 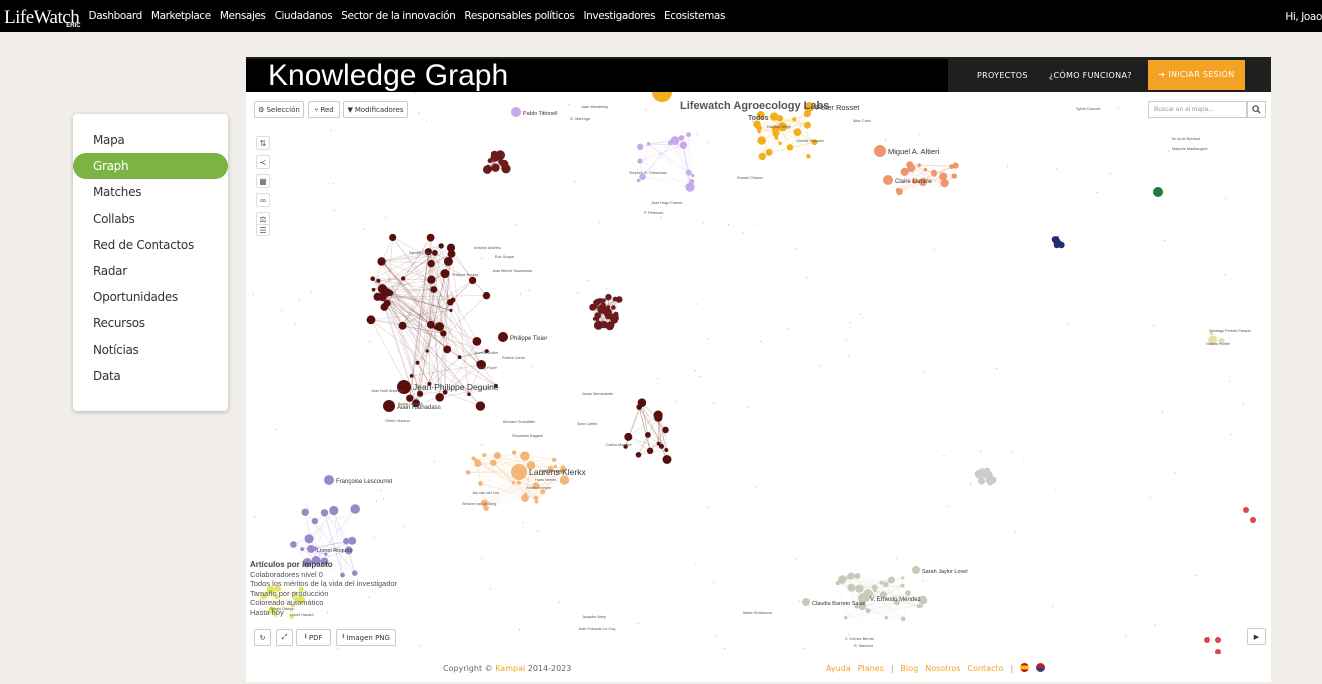 What do you see at coordinates (914, 182) in the screenshot?
I see `node-label: Claire Lamine` at bounding box center [914, 182].